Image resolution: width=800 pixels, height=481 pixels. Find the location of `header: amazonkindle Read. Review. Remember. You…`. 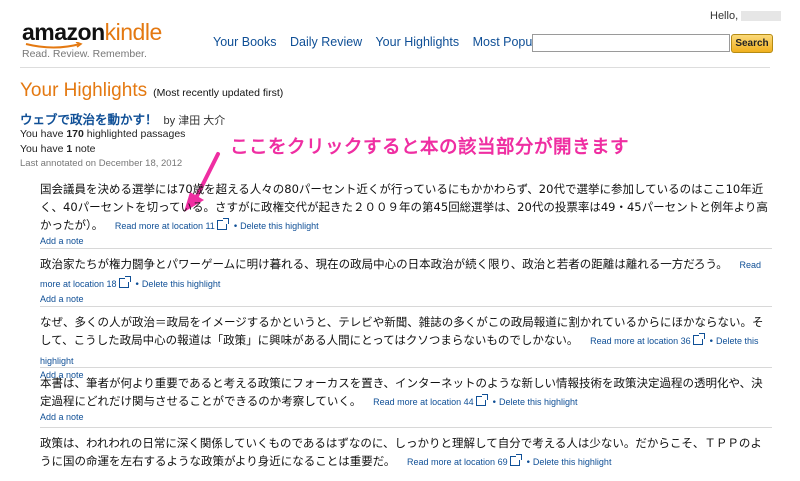

header: amazonkindle Read. Review. Remember. You… is located at coordinates (400, 35).